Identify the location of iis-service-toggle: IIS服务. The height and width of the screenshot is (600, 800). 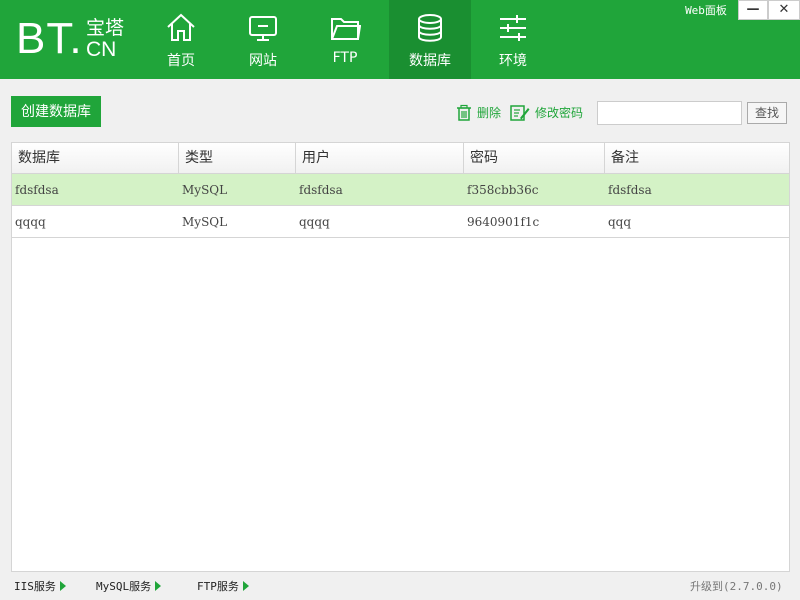
(40, 586).